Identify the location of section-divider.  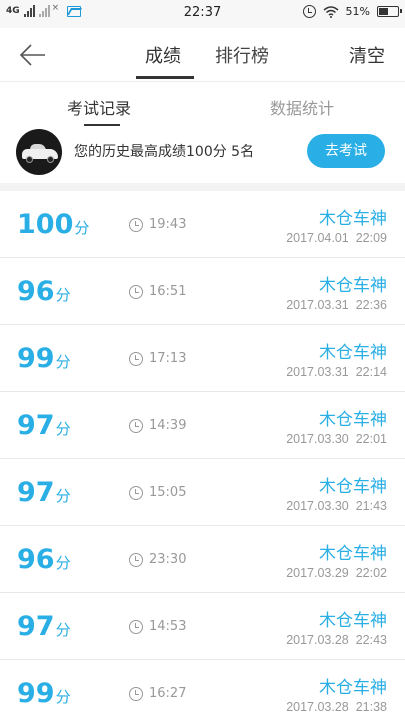
(202, 187).